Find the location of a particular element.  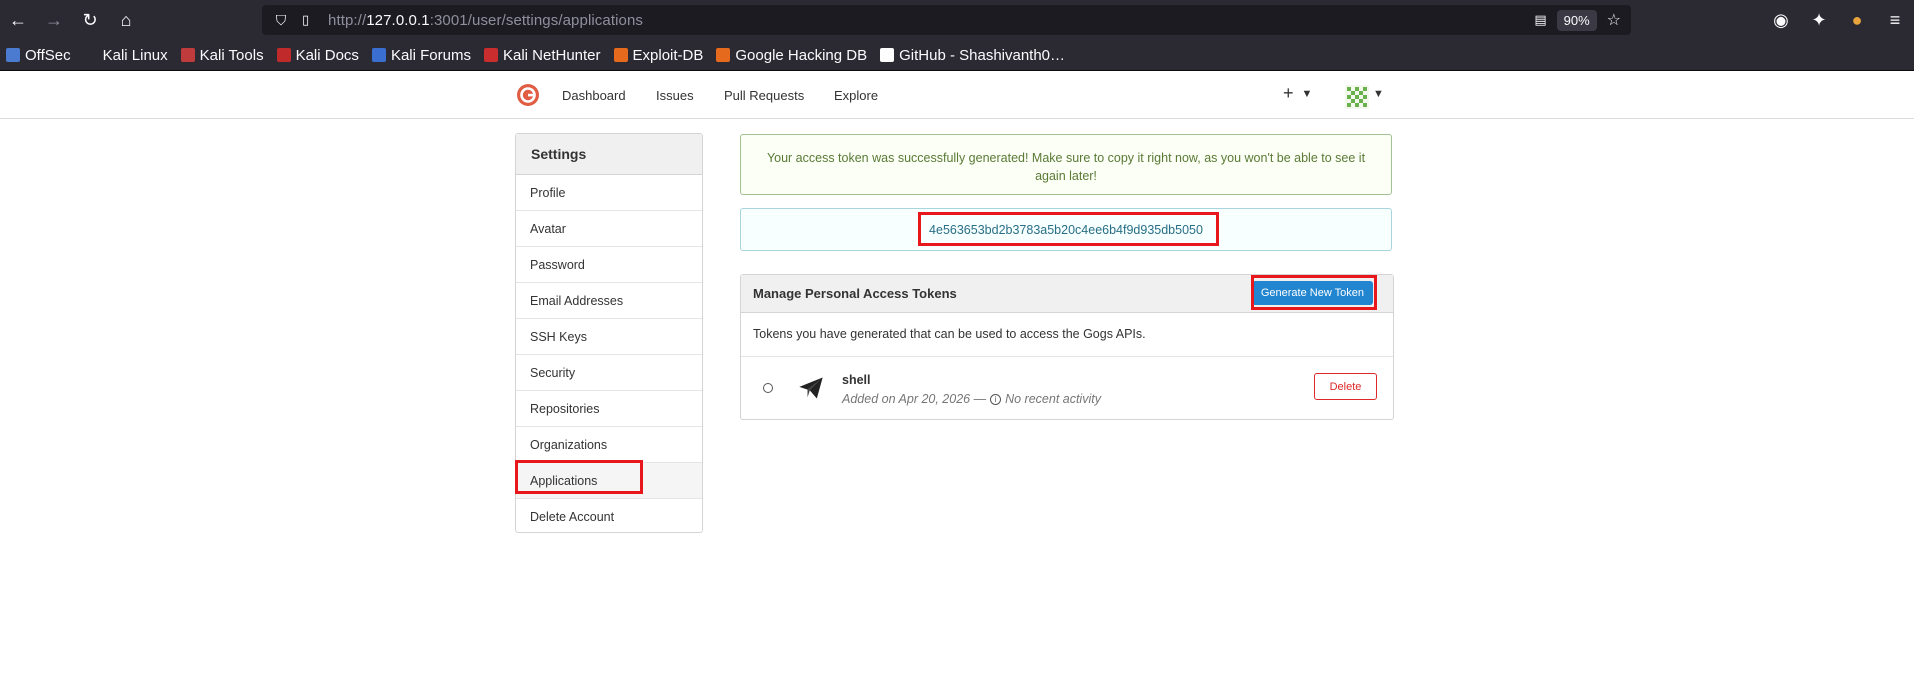

bookmark-label: Google Hacking DB is located at coordinates (801, 55).